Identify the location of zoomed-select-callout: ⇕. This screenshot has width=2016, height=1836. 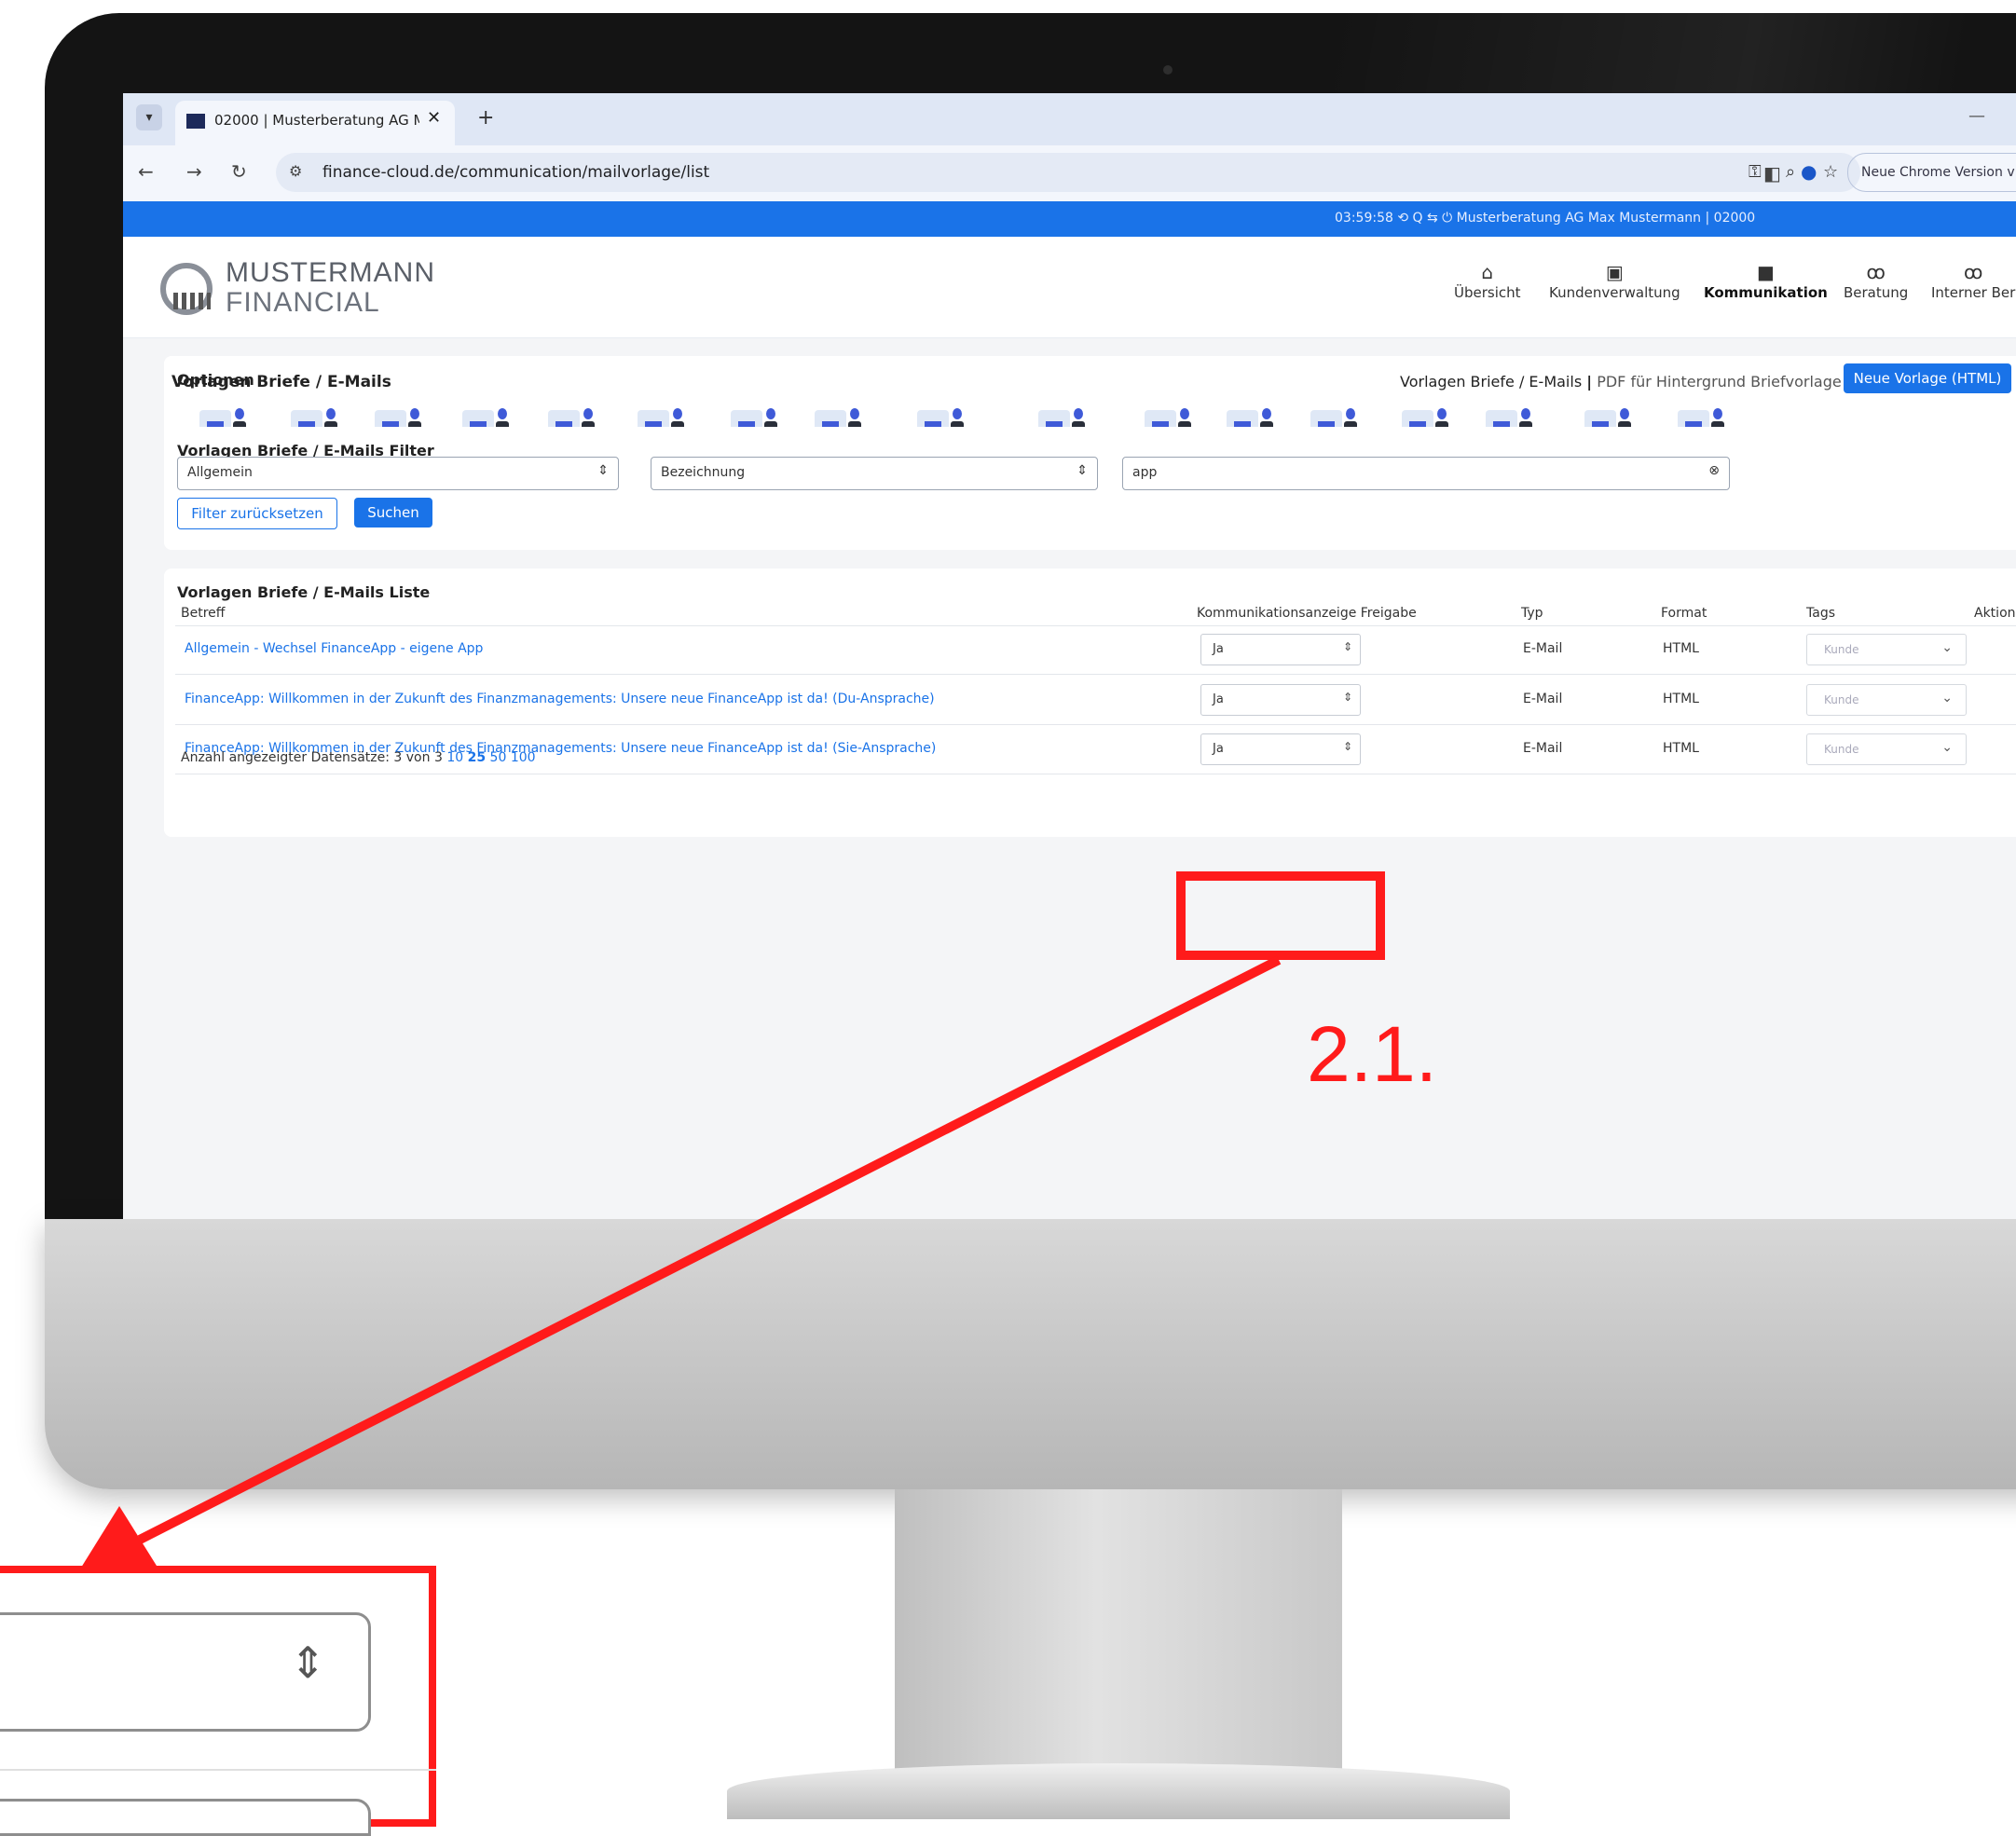
(218, 1701).